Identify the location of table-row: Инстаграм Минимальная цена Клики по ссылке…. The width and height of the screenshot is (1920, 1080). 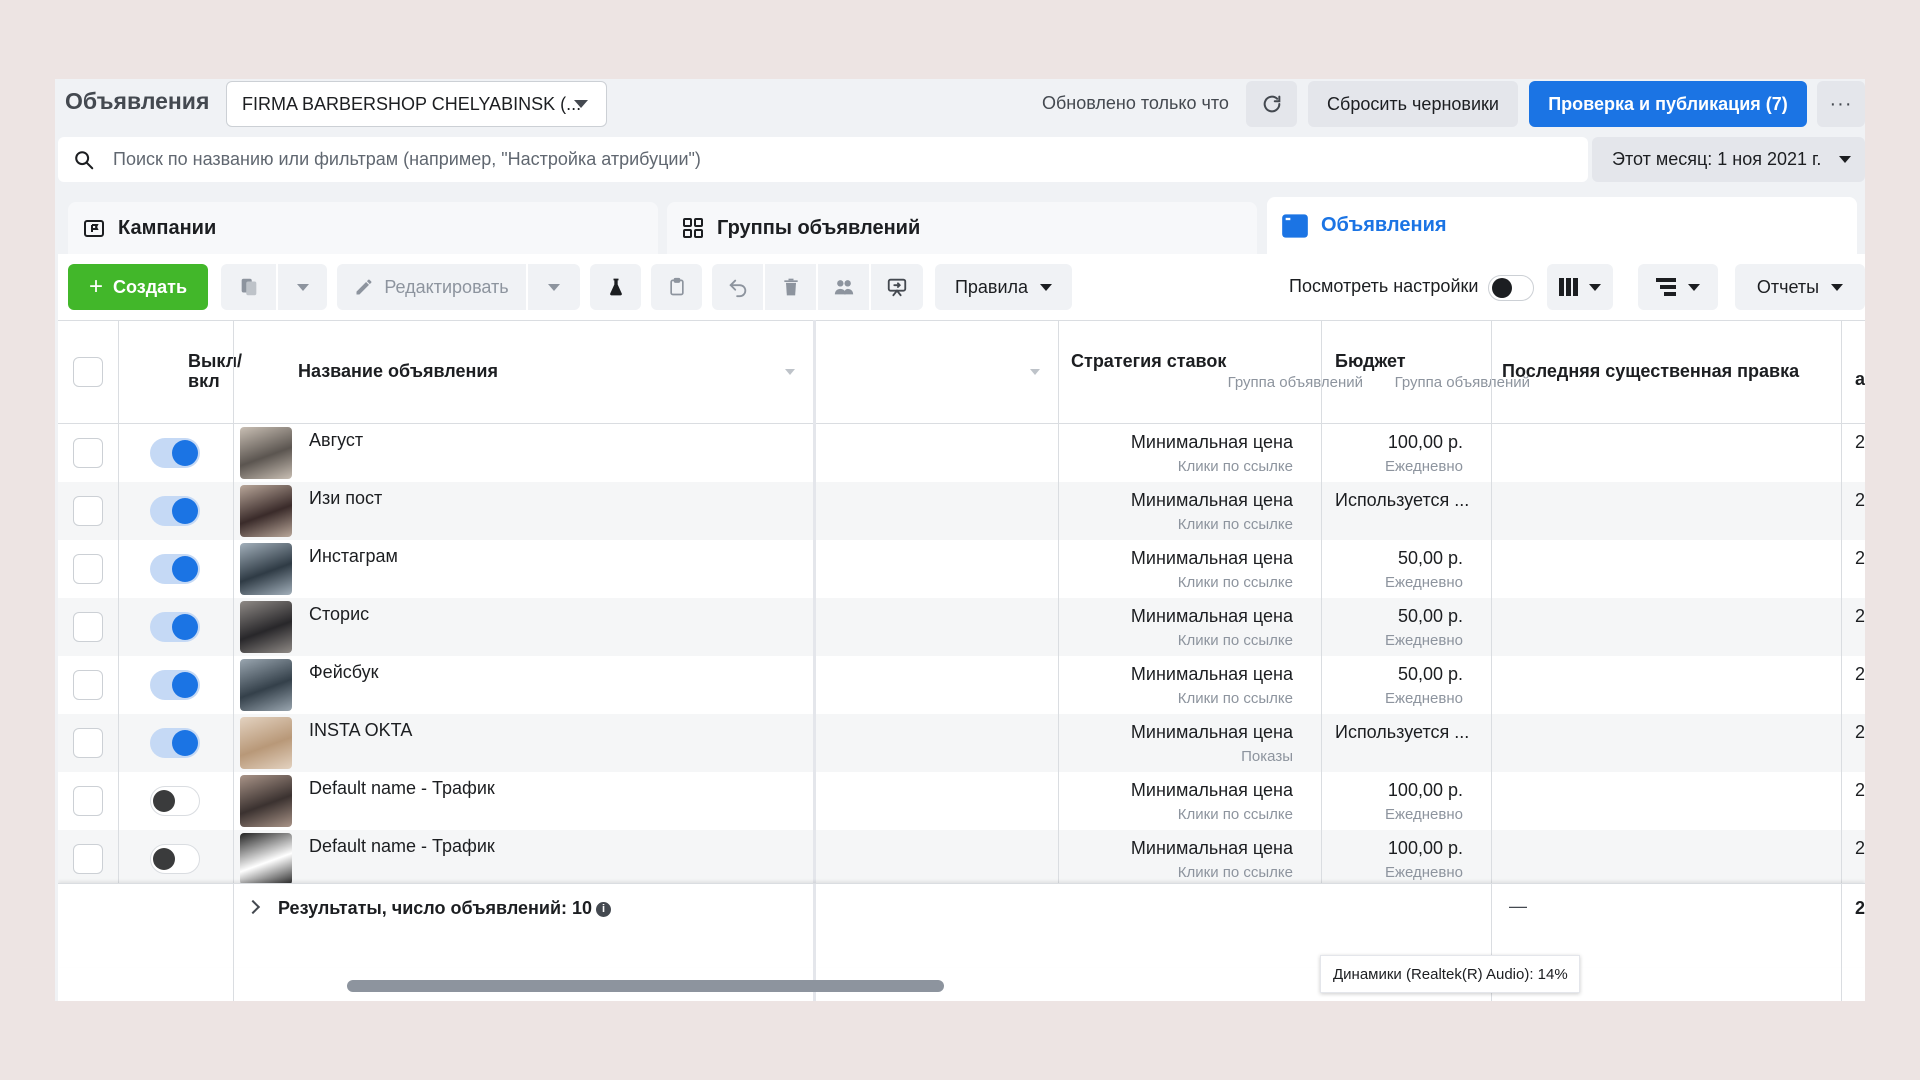
(961, 569).